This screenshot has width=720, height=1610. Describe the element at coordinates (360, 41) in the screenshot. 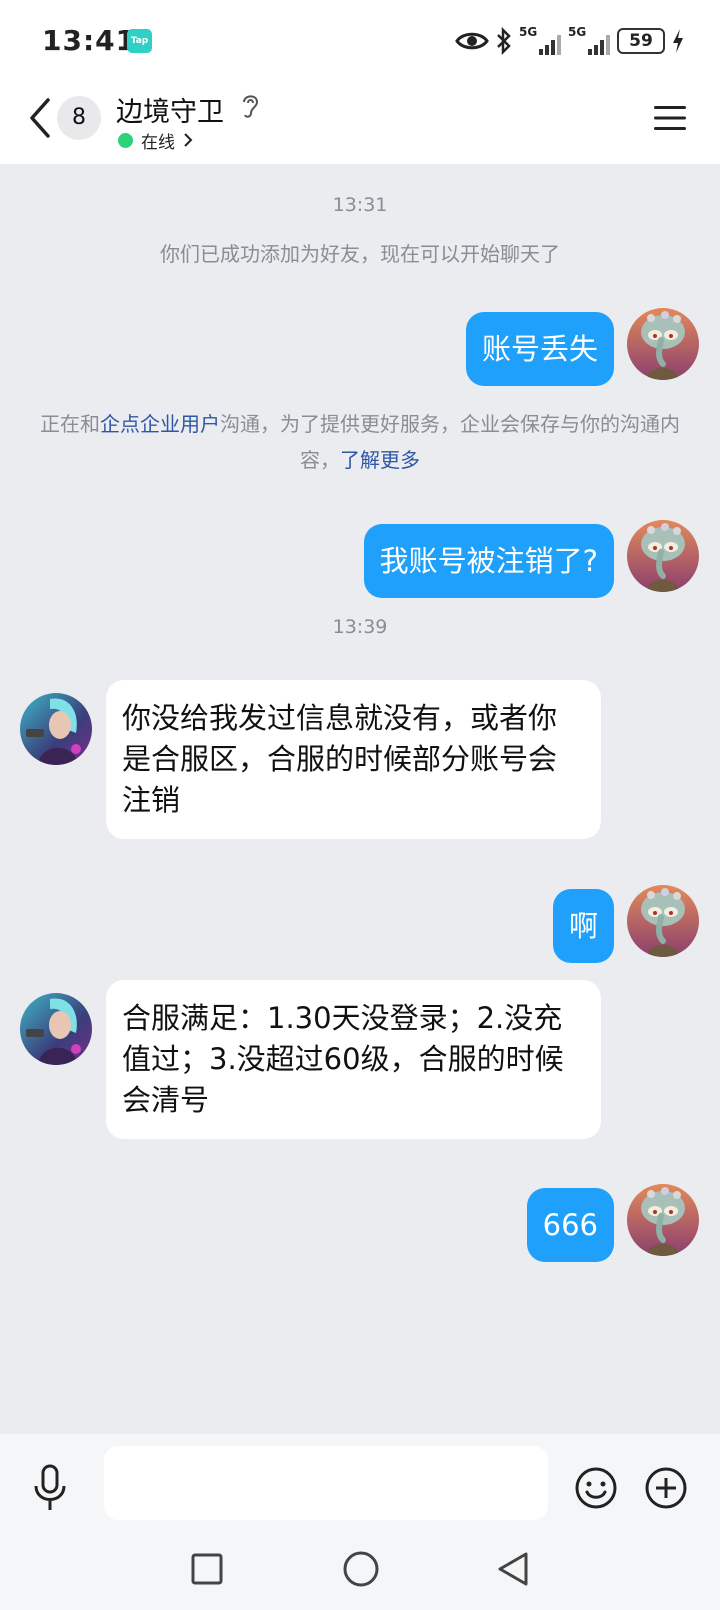

I see `status-bar: 13:41 Tap 5G 5G 59` at that location.